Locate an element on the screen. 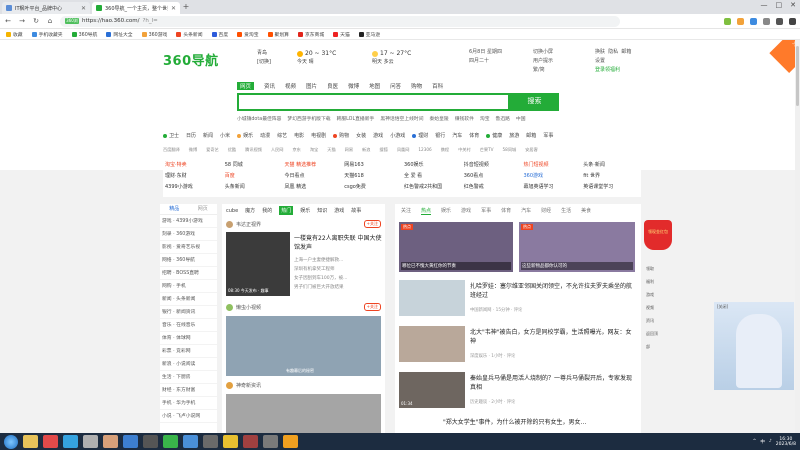 The image size is (800, 450). list-item: 银行 · 新闻资讯 is located at coordinates (188, 312).